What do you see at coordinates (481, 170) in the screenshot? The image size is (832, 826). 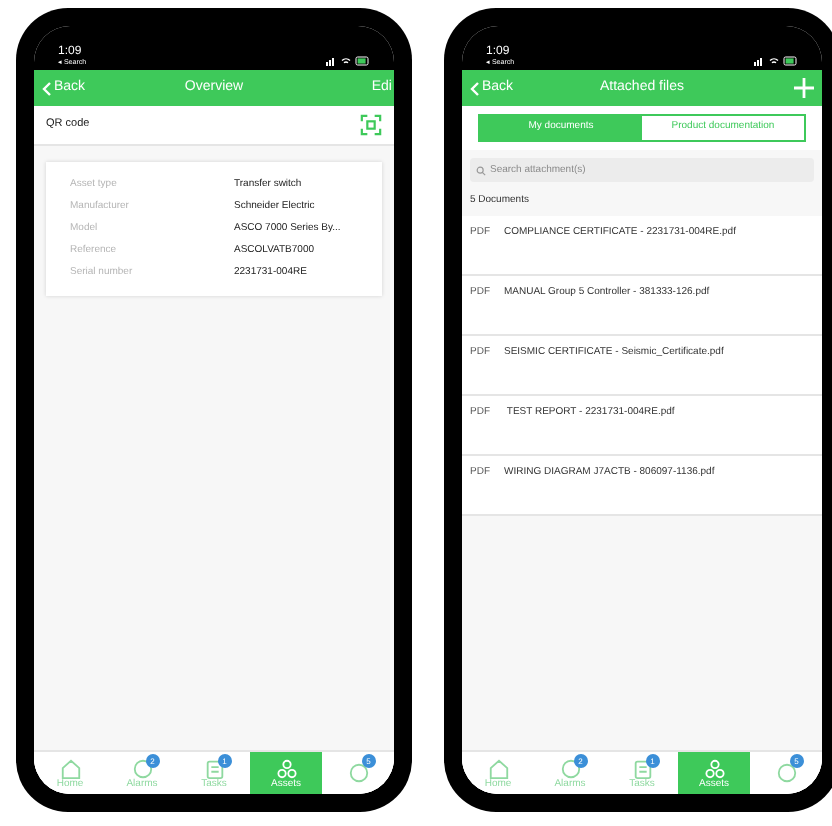 I see `search-icon` at bounding box center [481, 170].